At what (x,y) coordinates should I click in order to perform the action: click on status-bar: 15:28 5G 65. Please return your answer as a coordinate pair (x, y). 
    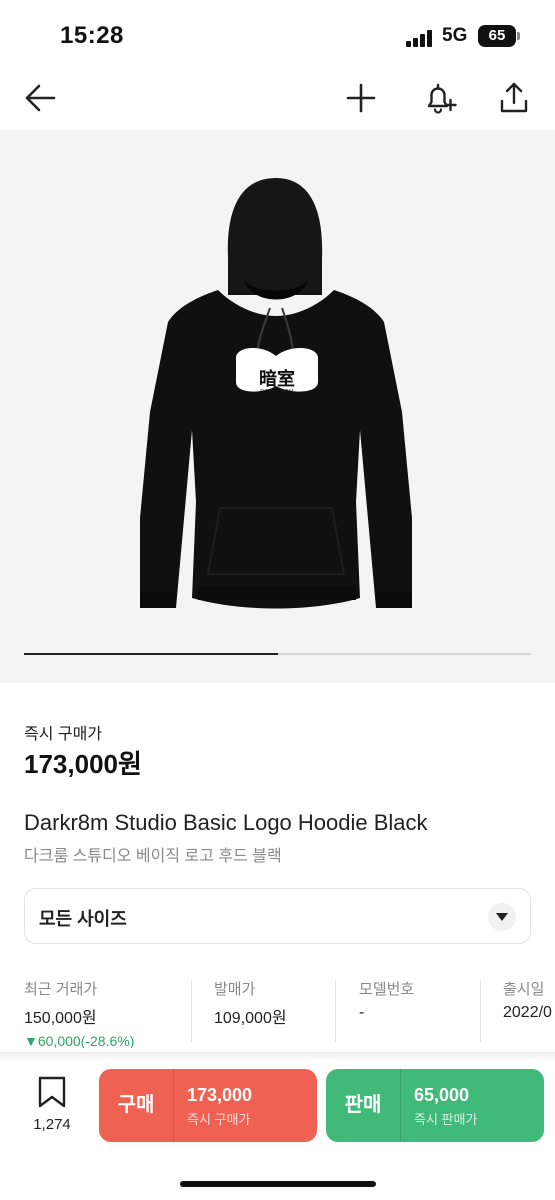
    Looking at the image, I should click on (277, 34).